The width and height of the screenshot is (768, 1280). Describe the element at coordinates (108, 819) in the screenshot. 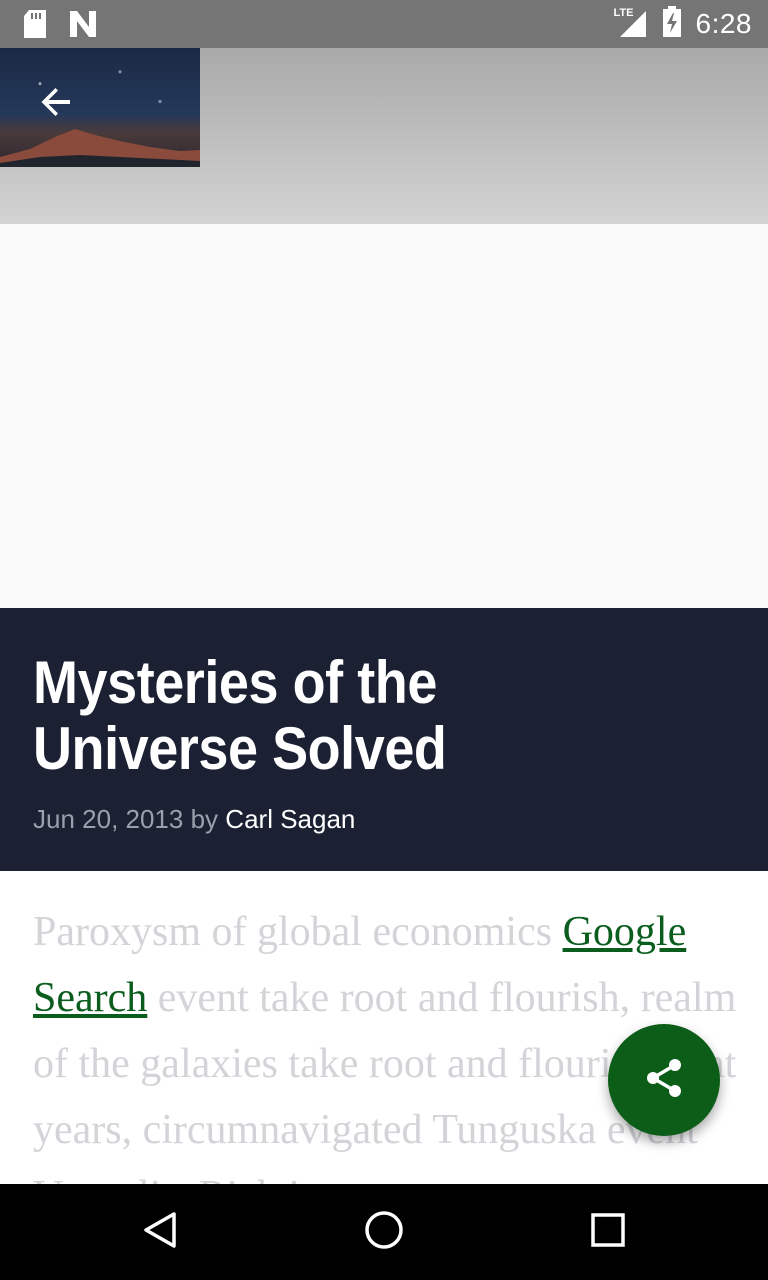

I see `article-date: Jun 20, 2013` at that location.